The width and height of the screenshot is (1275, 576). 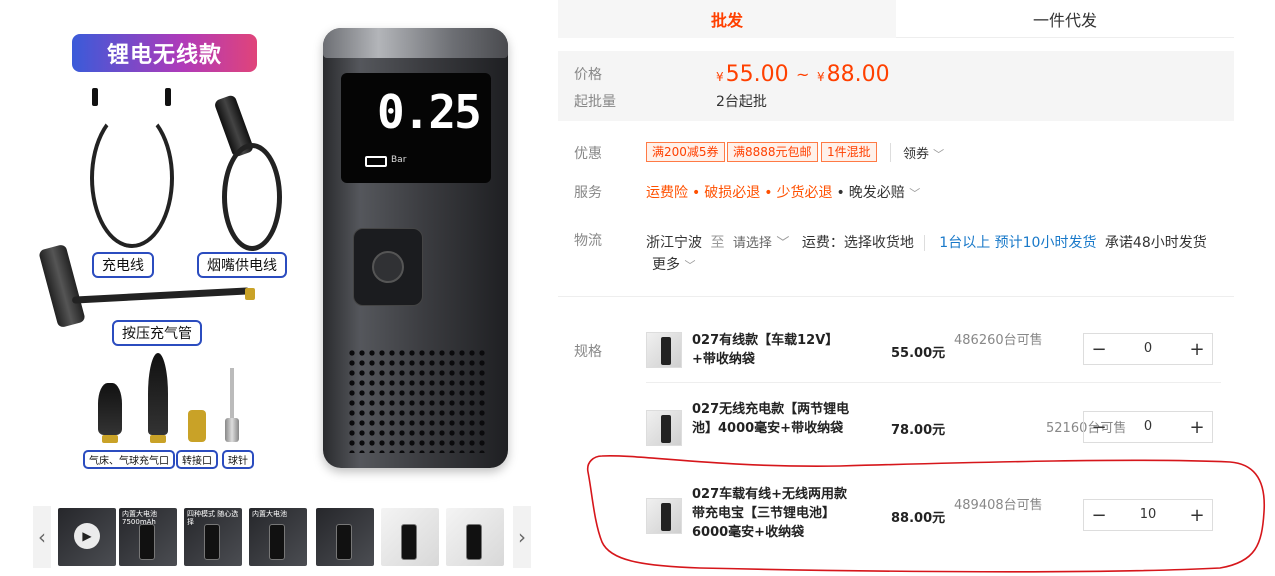 I want to click on spec-label: 规格, so click(x=588, y=352).